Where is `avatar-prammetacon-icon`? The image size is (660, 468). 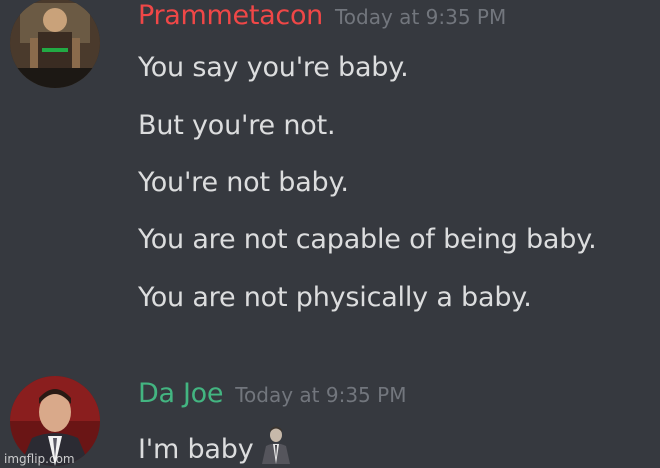
avatar-prammetacon-icon is located at coordinates (55, 44).